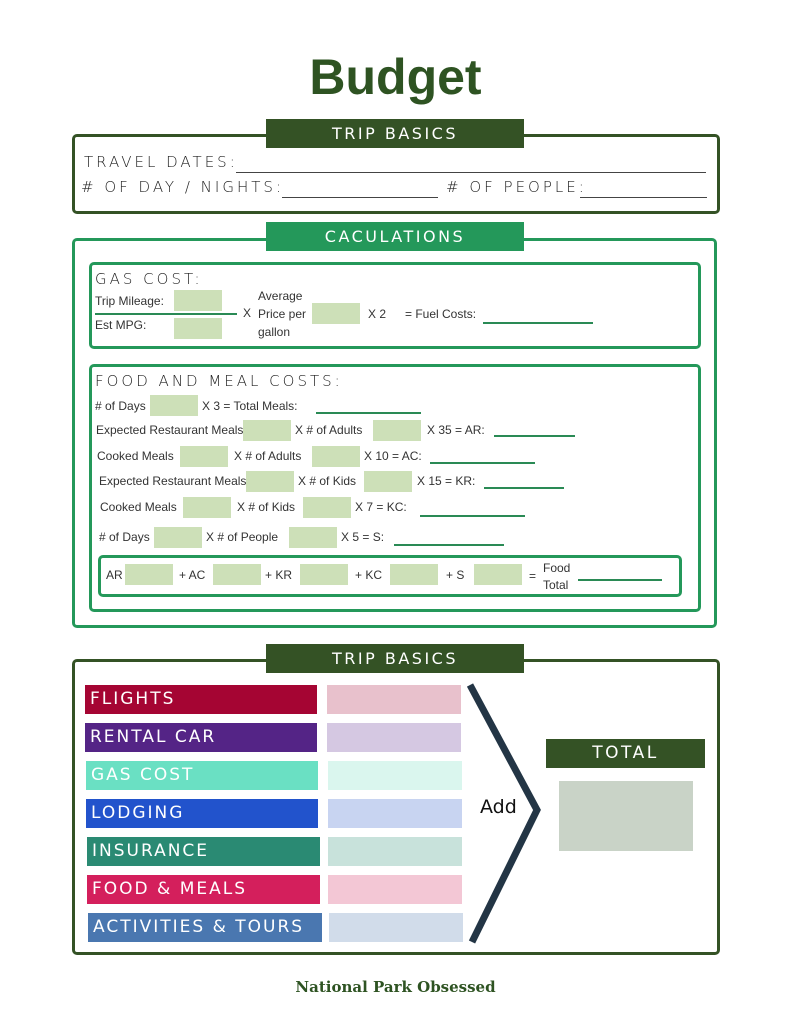 This screenshot has width=791, height=1024. What do you see at coordinates (166, 314) in the screenshot?
I see `fraction-line` at bounding box center [166, 314].